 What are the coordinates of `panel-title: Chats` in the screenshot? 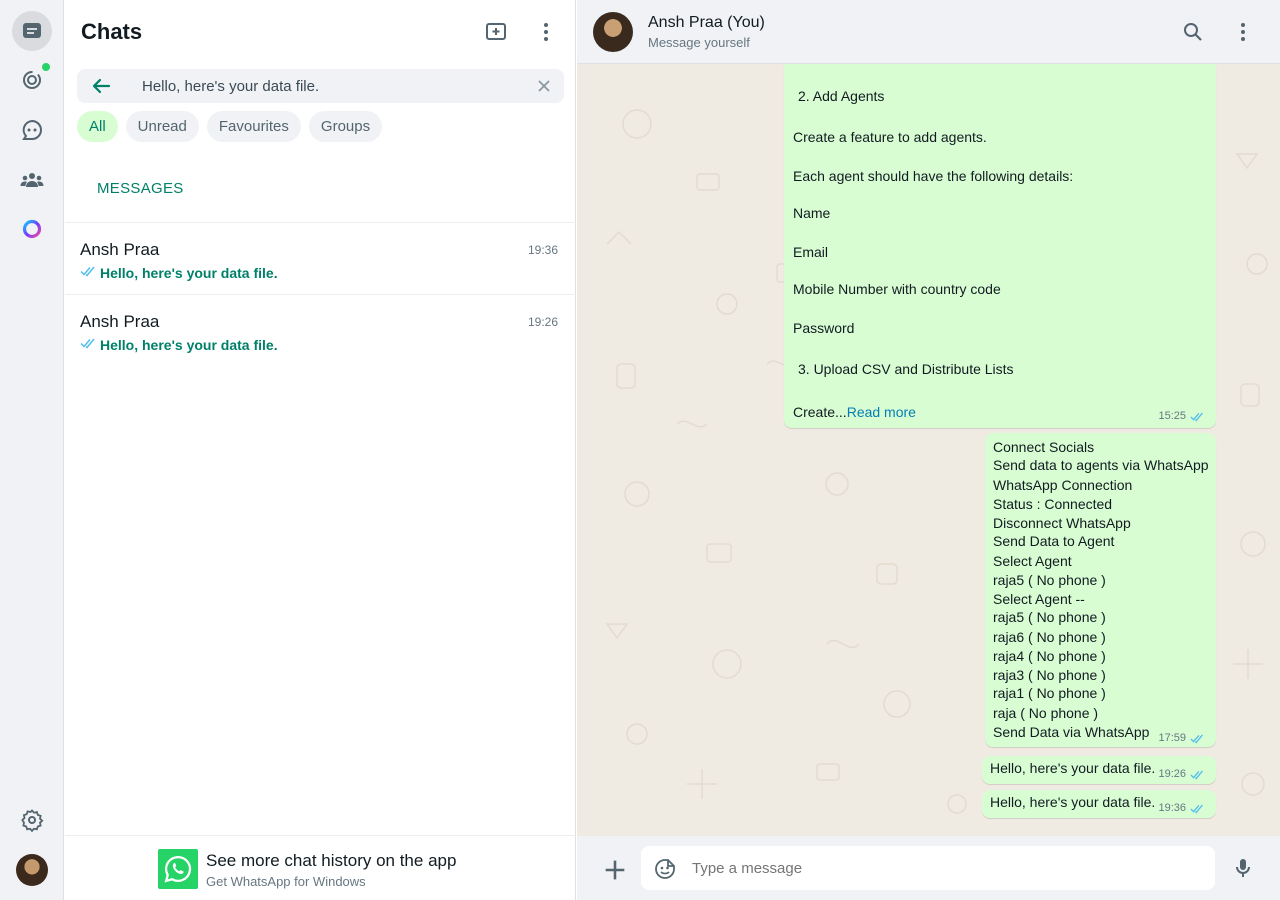 It's located at (112, 31).